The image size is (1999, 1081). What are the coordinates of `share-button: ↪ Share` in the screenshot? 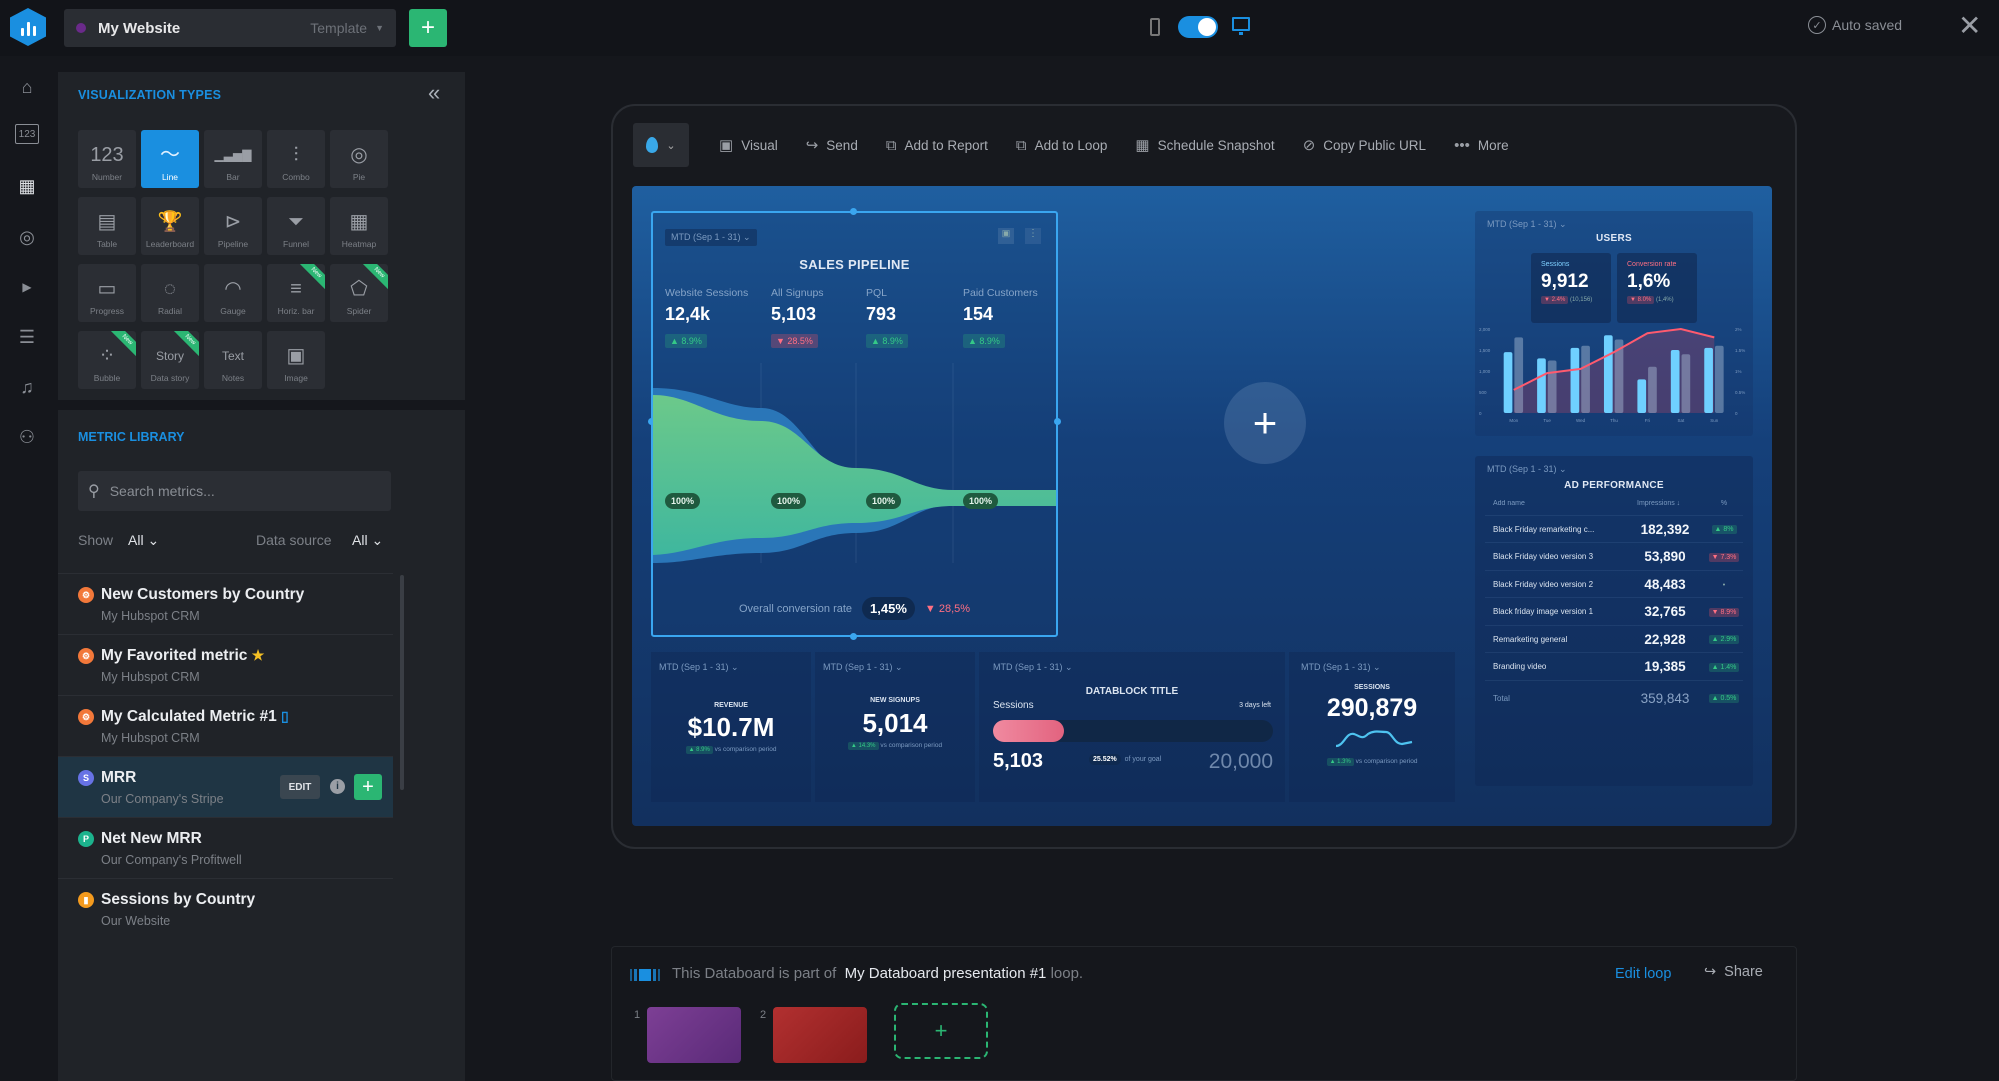 It's located at (1733, 972).